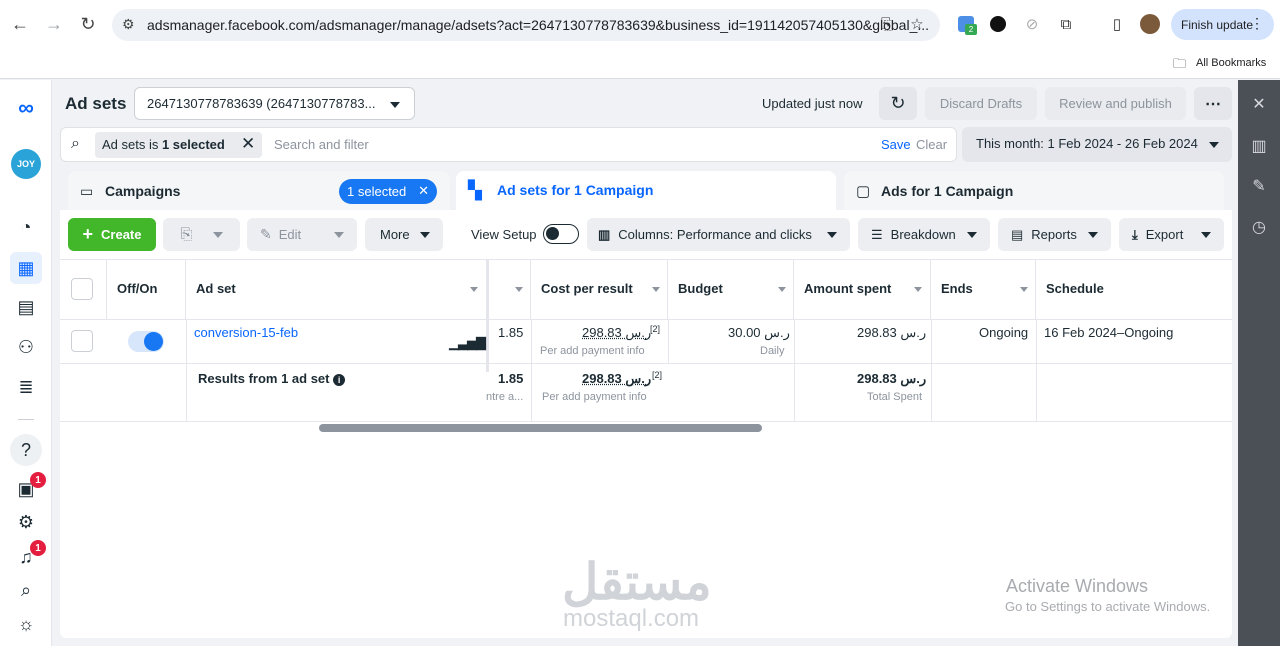 The image size is (1280, 646). Describe the element at coordinates (540, 428) in the screenshot. I see `horizontal-scrollbar` at that location.